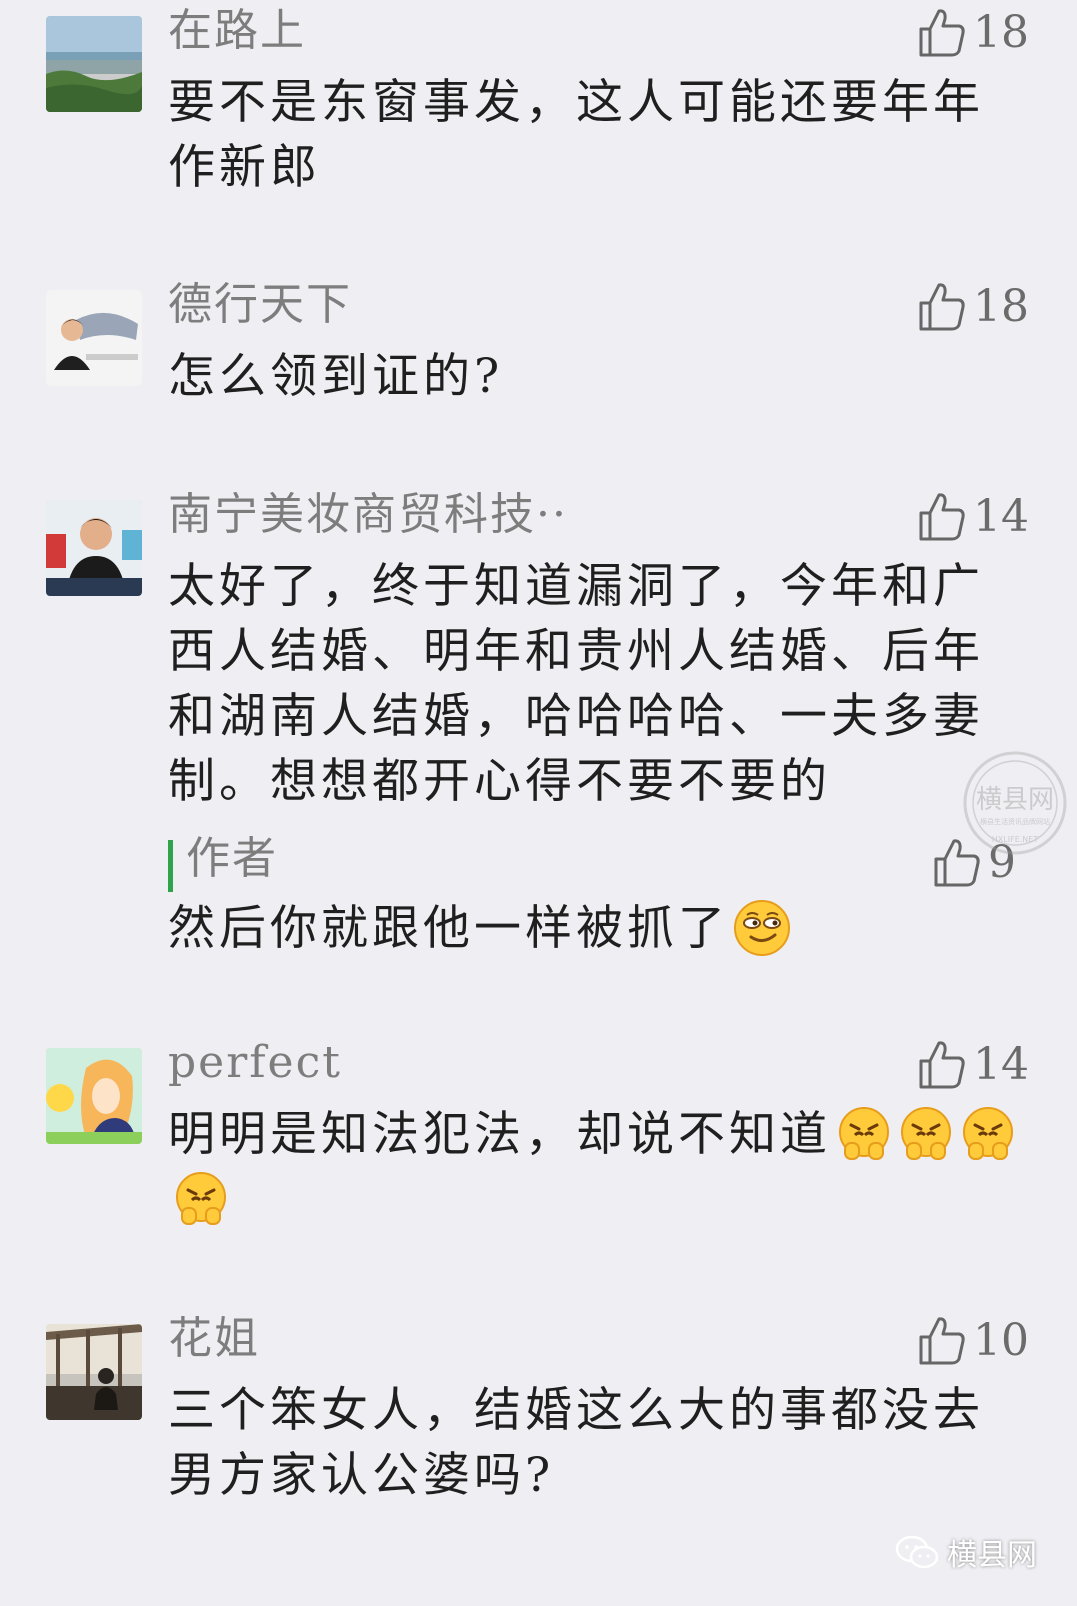  I want to click on commenter-name: 德行天下, so click(260, 304).